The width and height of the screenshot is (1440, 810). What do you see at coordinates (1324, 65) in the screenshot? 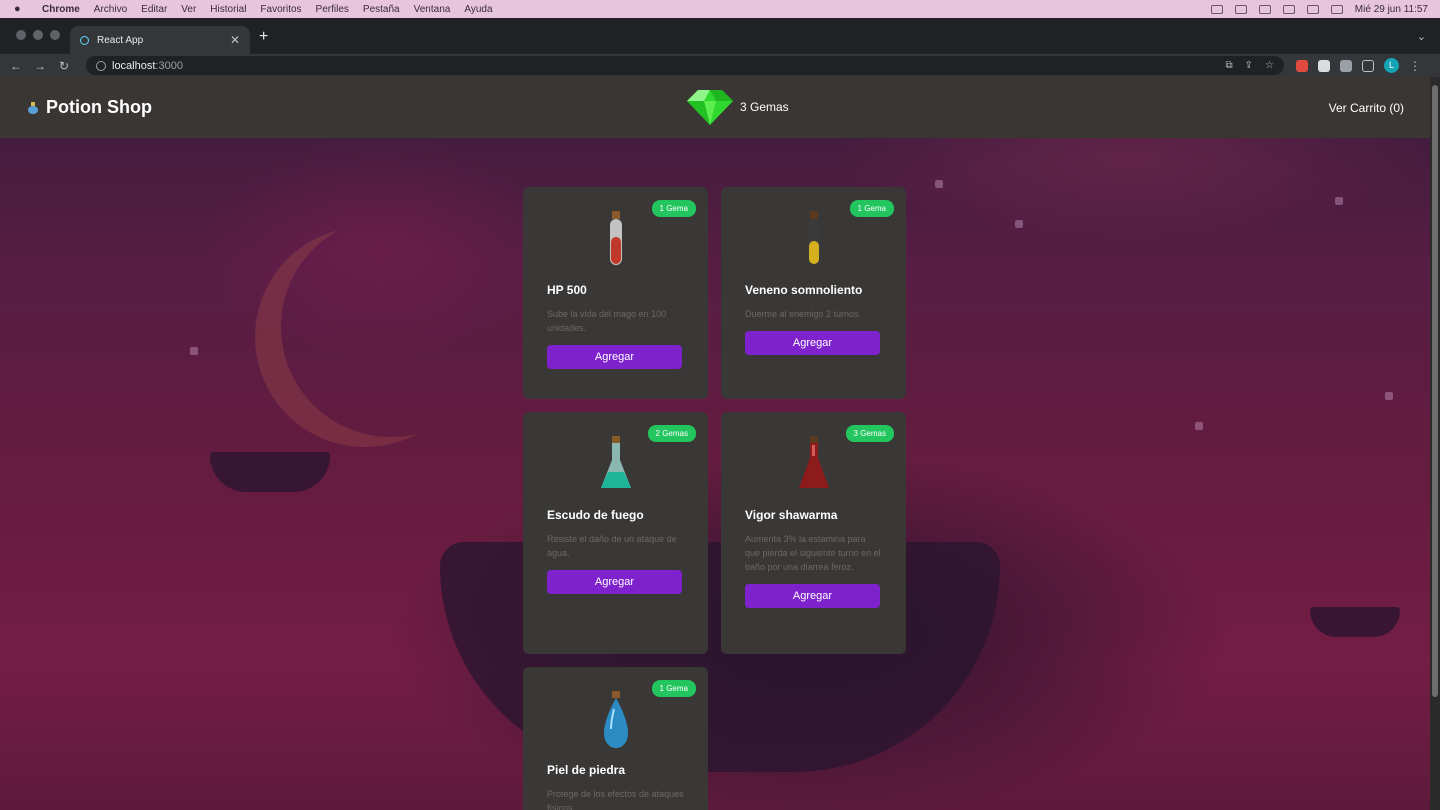
I see `extension-window-icon` at bounding box center [1324, 65].